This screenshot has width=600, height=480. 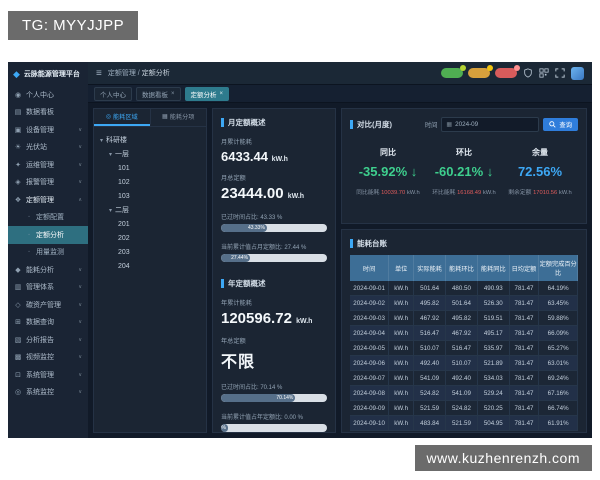 I want to click on tree-node-203: 203, so click(x=150, y=252).